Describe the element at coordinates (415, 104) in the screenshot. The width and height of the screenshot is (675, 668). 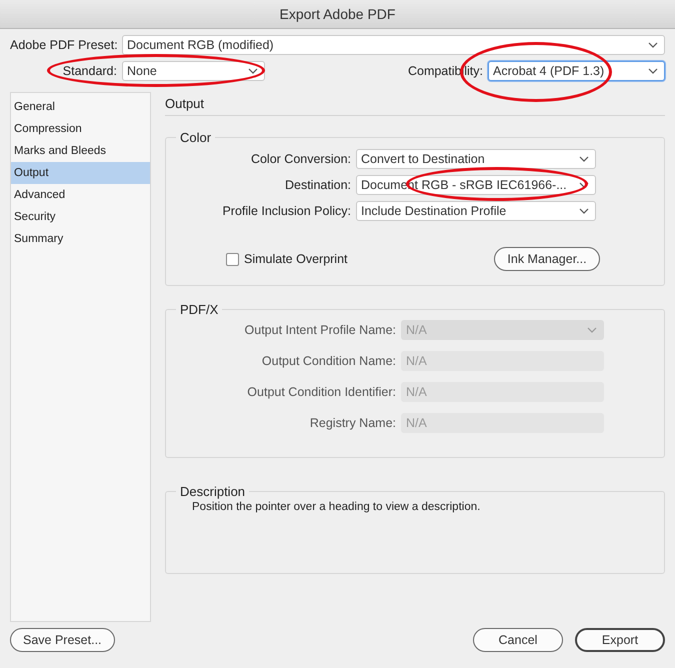
I see `section-title: Output` at that location.